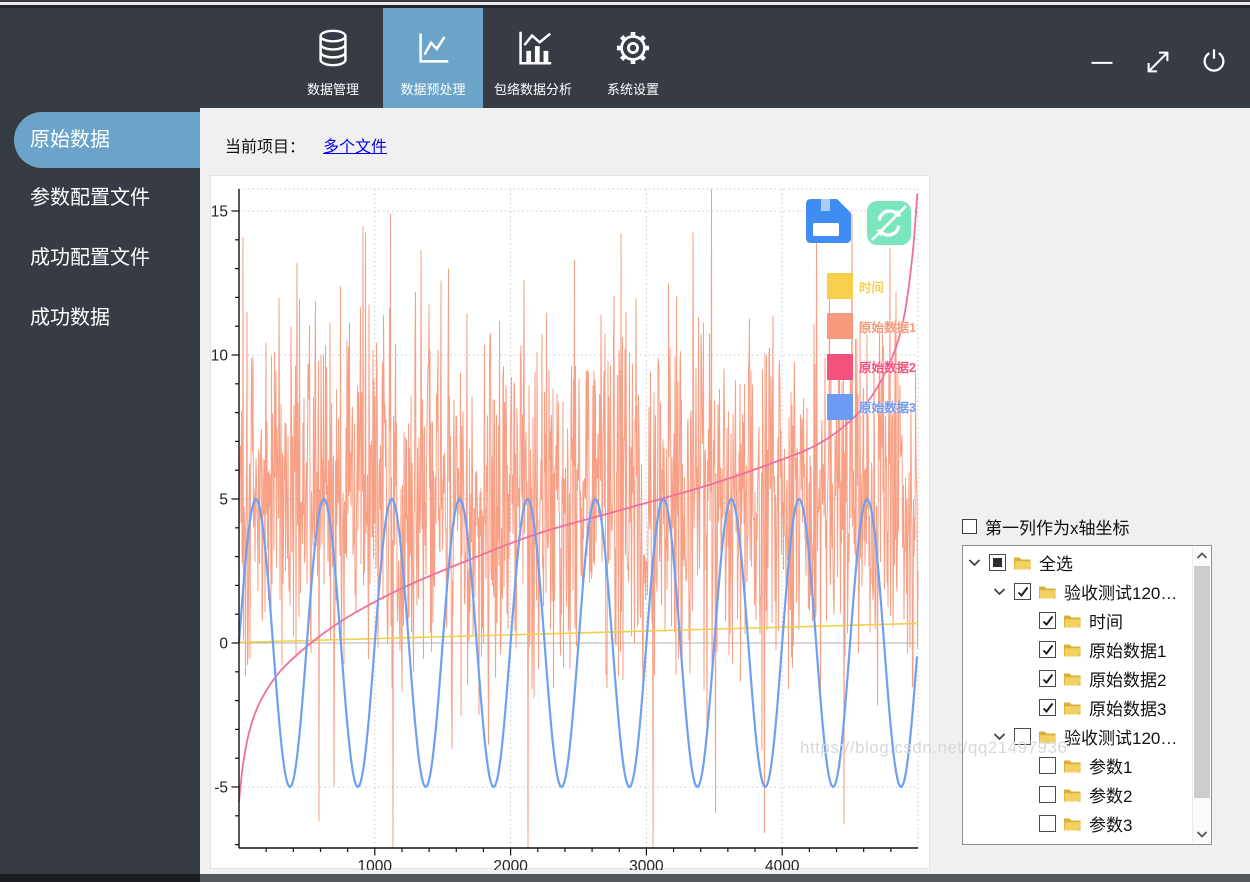 This screenshot has width=1250, height=882. Describe the element at coordinates (632, 89) in the screenshot. I see `tab-label: 系统设置` at that location.